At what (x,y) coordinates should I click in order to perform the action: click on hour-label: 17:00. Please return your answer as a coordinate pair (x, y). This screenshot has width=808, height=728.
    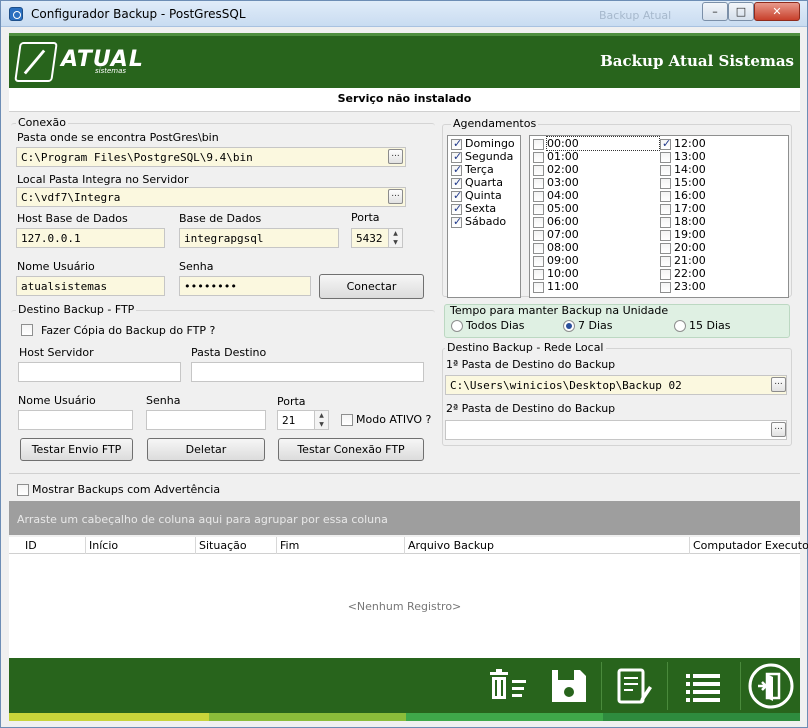
    Looking at the image, I should click on (690, 208).